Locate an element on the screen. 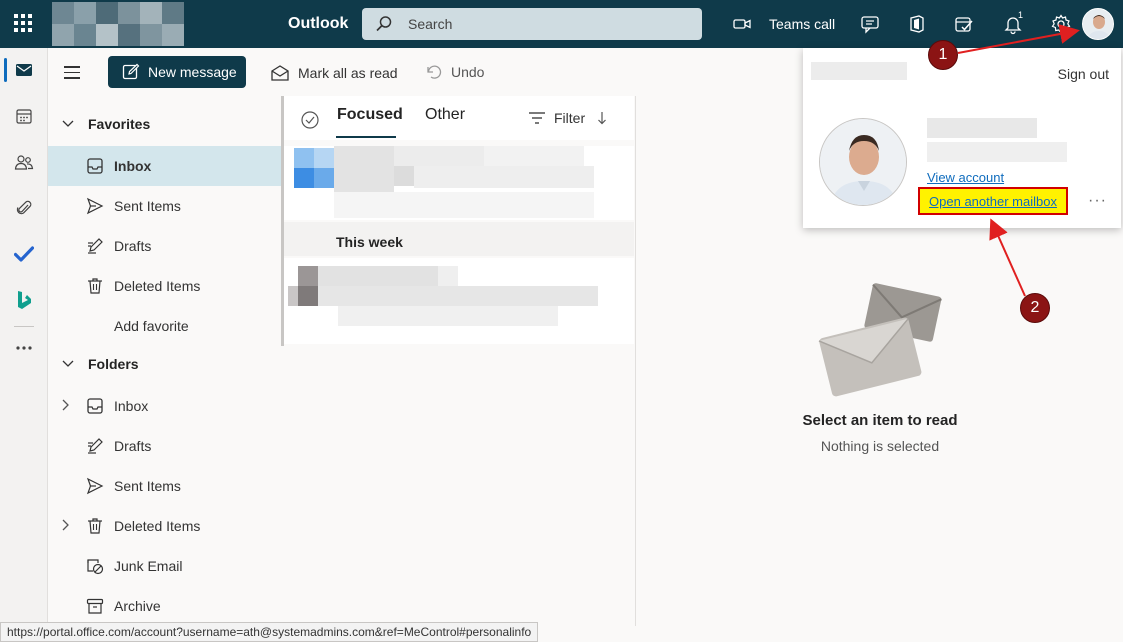 The width and height of the screenshot is (1123, 642). folder-sent-items: Sent Items is located at coordinates (165, 486).